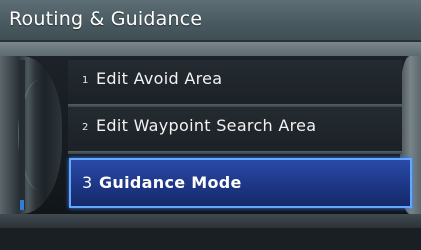 The width and height of the screenshot is (421, 250). I want to click on menu-item-number: 1, so click(85, 80).